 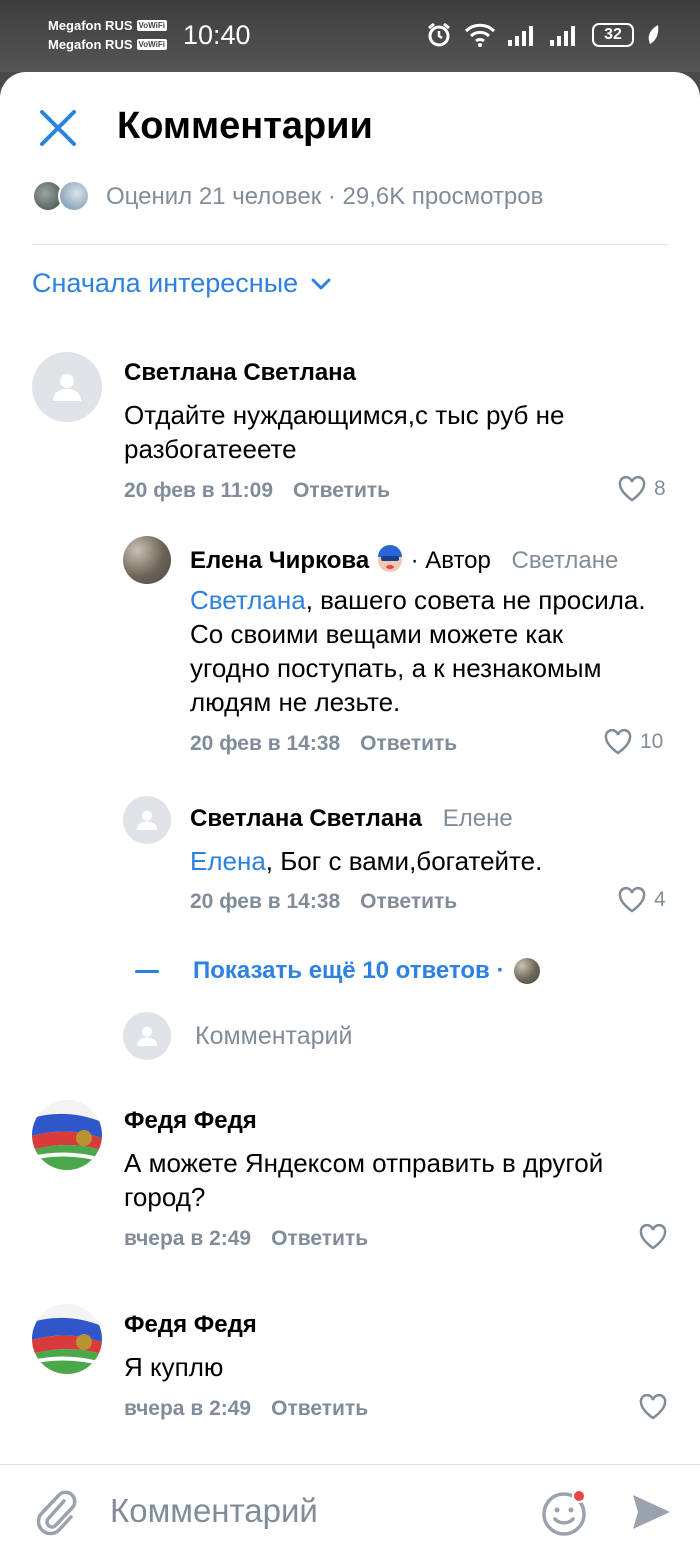 I want to click on comment-text: Я куплю, so click(x=174, y=1367).